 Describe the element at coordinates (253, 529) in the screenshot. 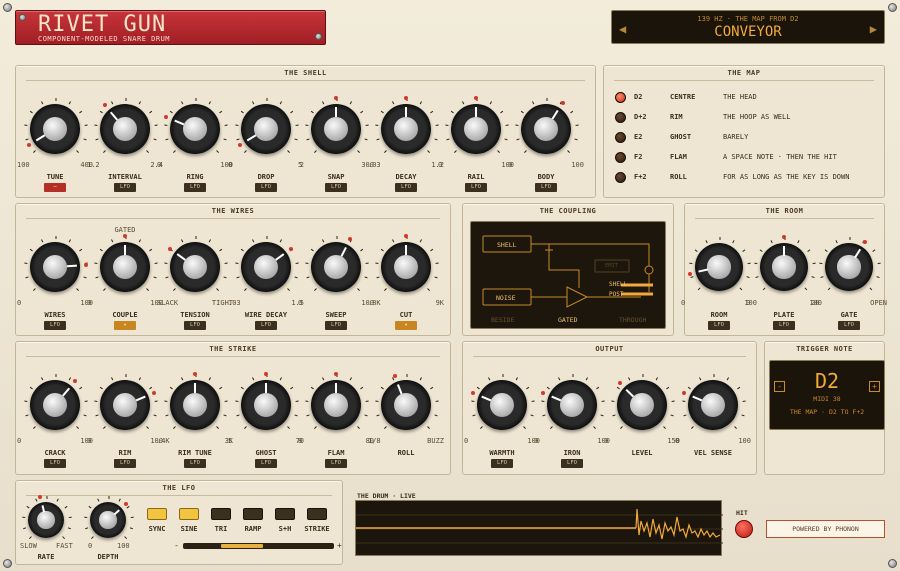

I see `lfo-button-label: RAMP` at that location.